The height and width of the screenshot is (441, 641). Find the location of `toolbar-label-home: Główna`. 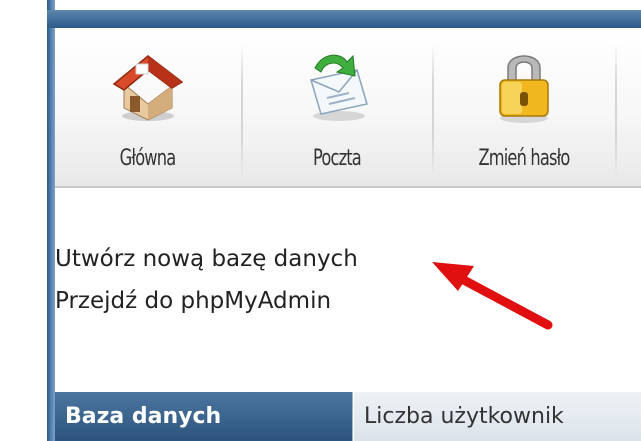

toolbar-label-home: Główna is located at coordinates (148, 158).